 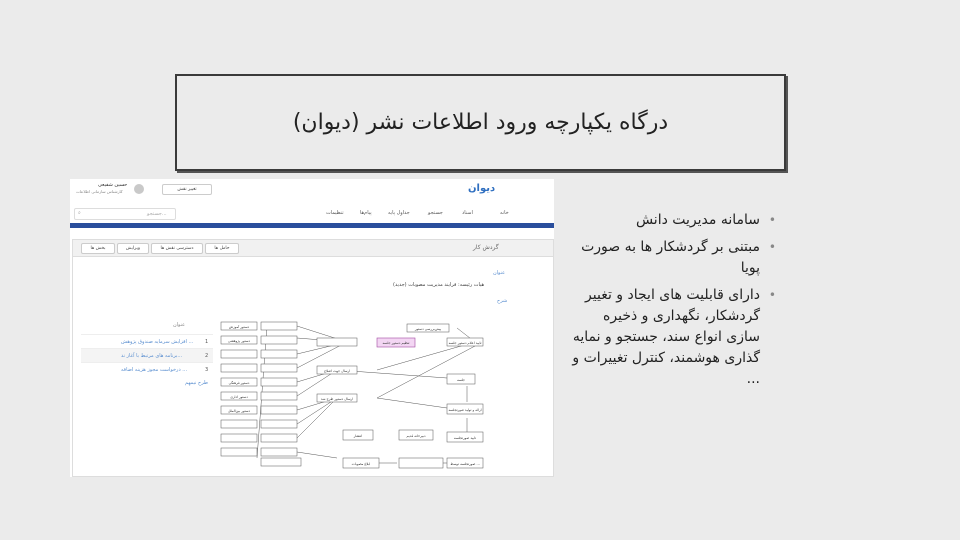 What do you see at coordinates (125, 214) in the screenshot?
I see `search-input: جستجو... ⌕` at bounding box center [125, 214].